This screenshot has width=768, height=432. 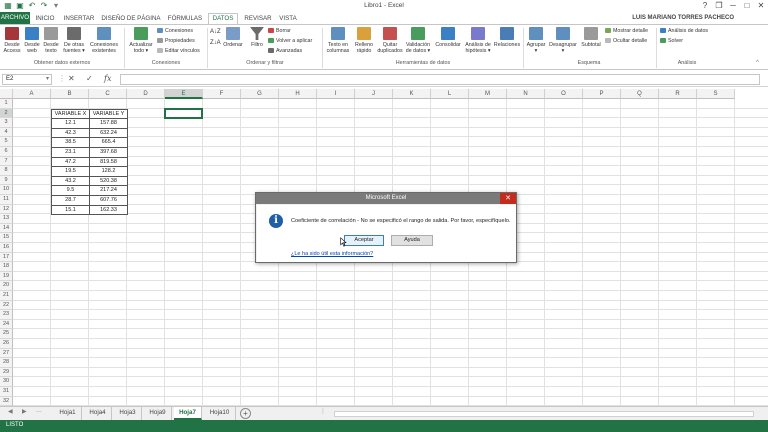 I want to click on remove-duplicates-button: Quitar duplicados, so click(x=390, y=40).